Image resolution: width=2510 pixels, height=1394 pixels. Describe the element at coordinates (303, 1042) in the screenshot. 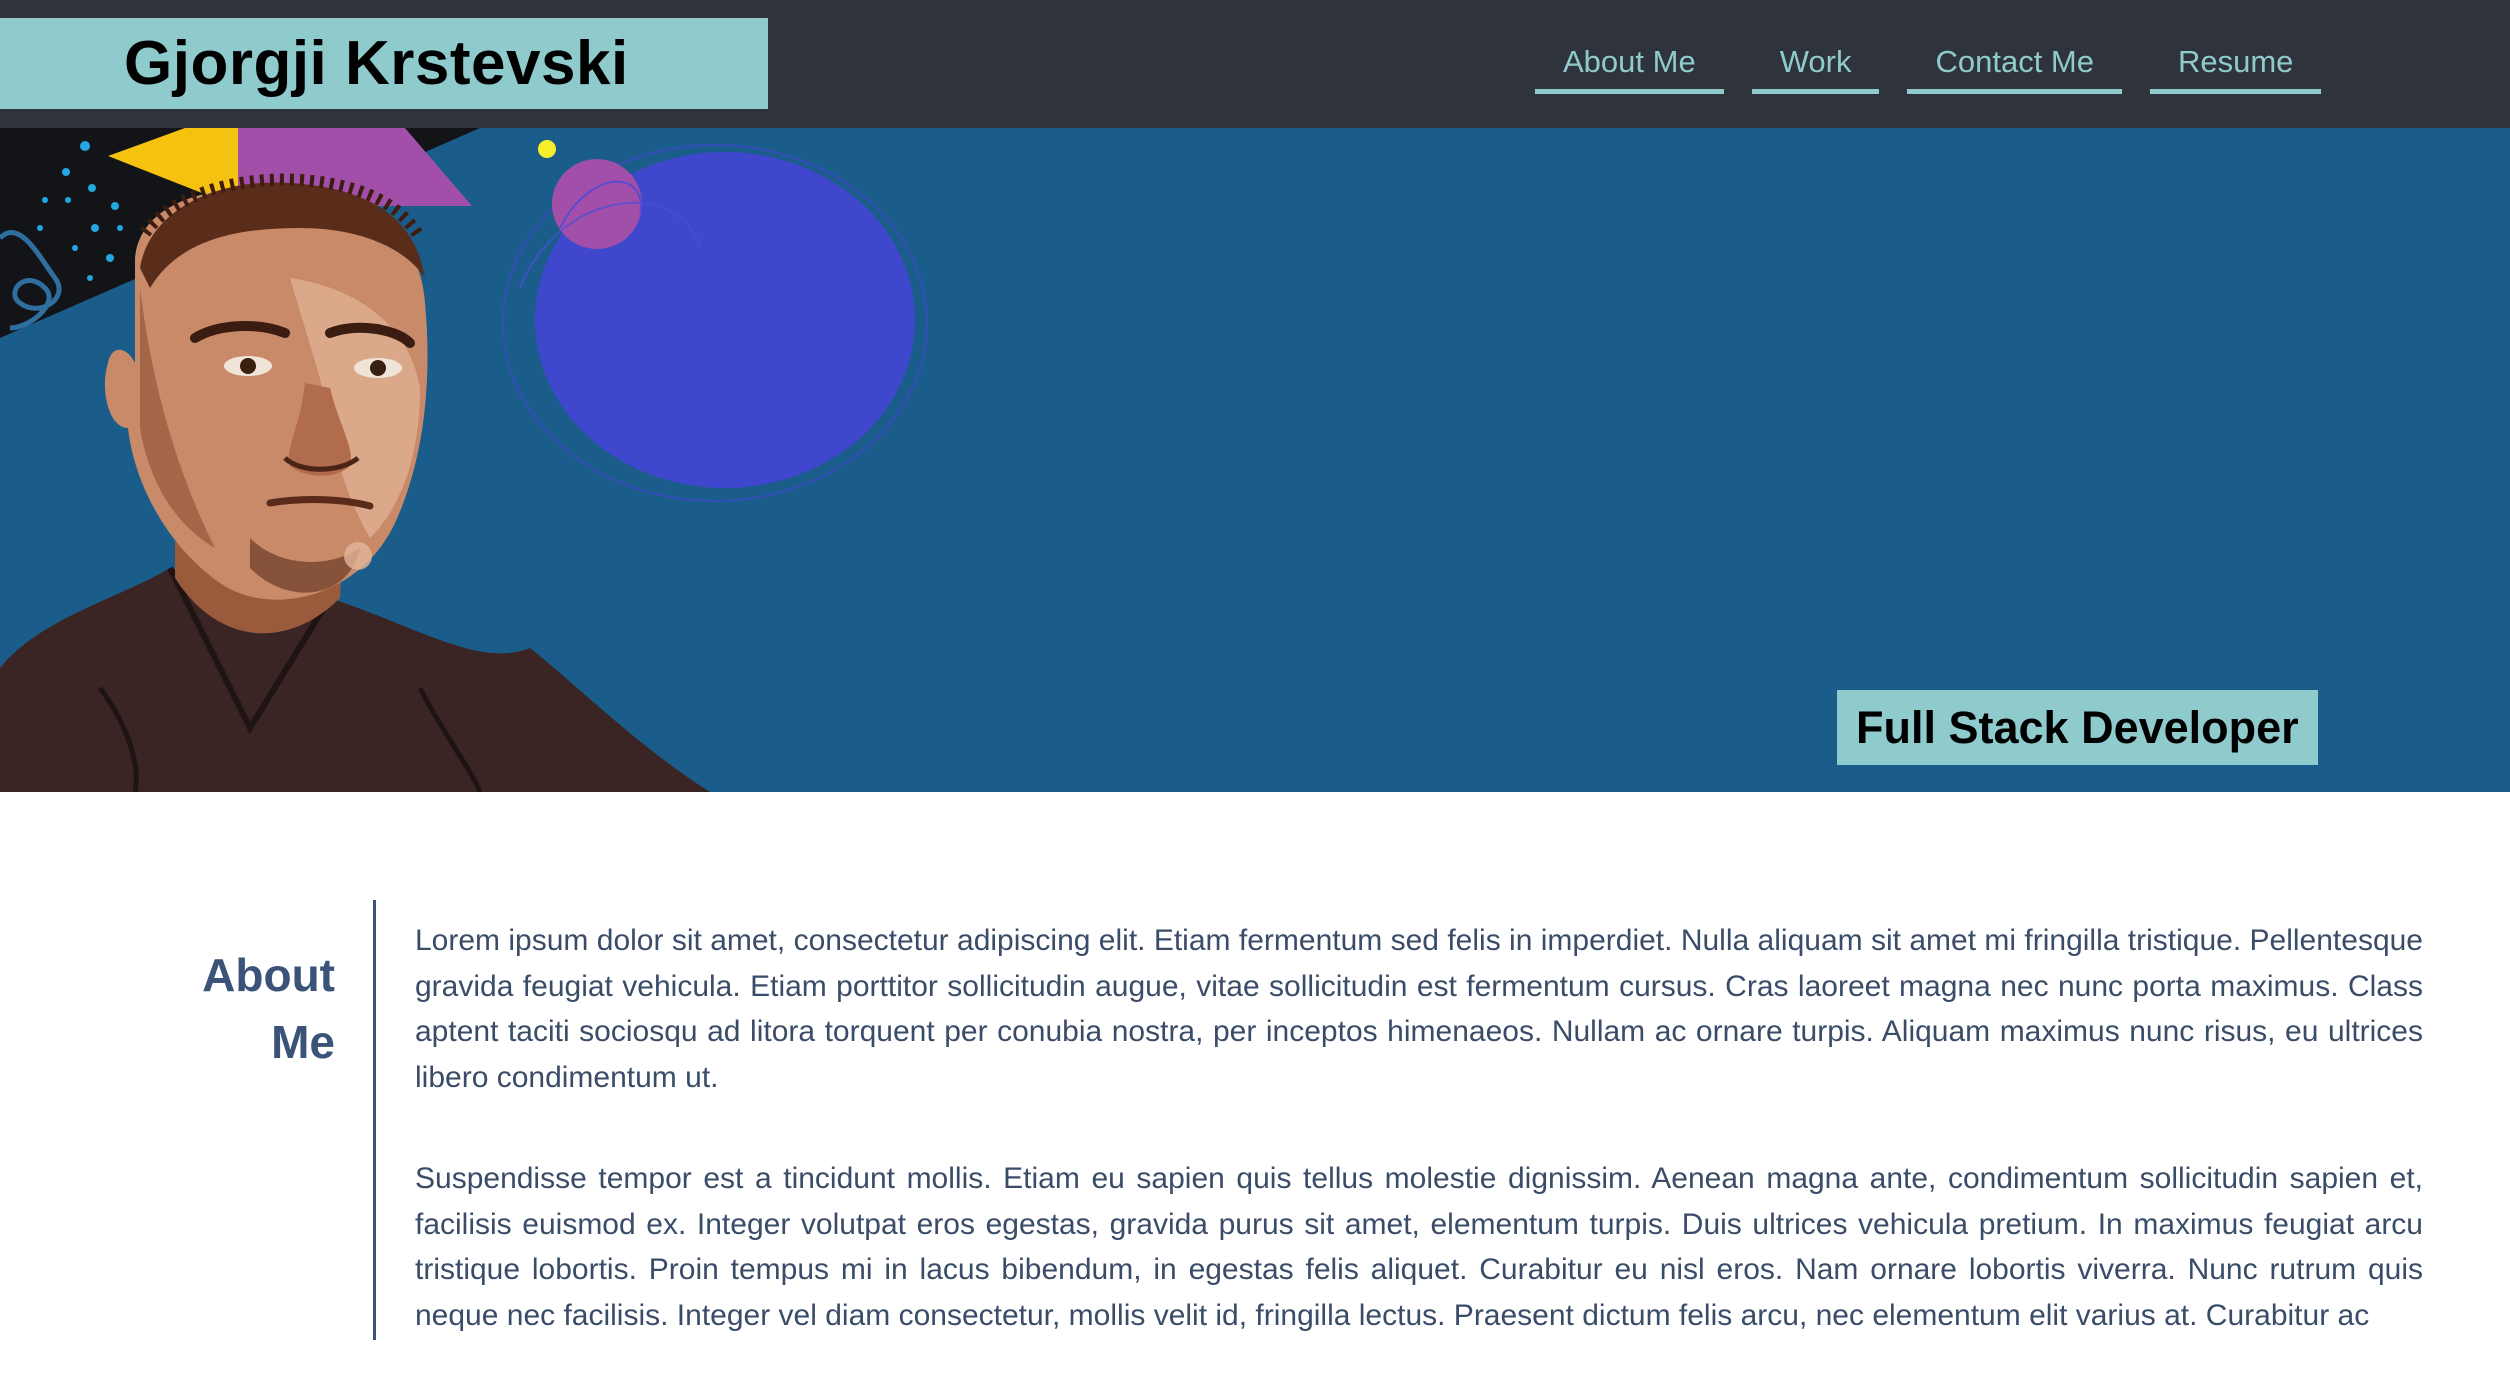

I see `about-heading-line2: Me` at that location.